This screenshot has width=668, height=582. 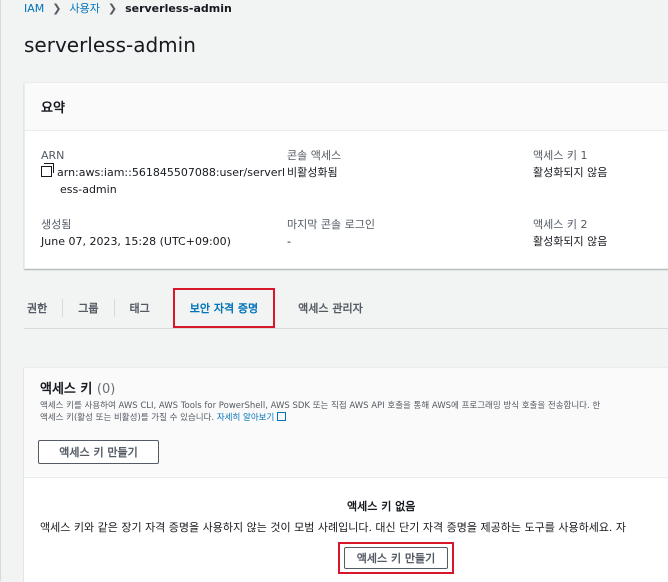 What do you see at coordinates (0, 290) in the screenshot?
I see `left-border` at bounding box center [0, 290].